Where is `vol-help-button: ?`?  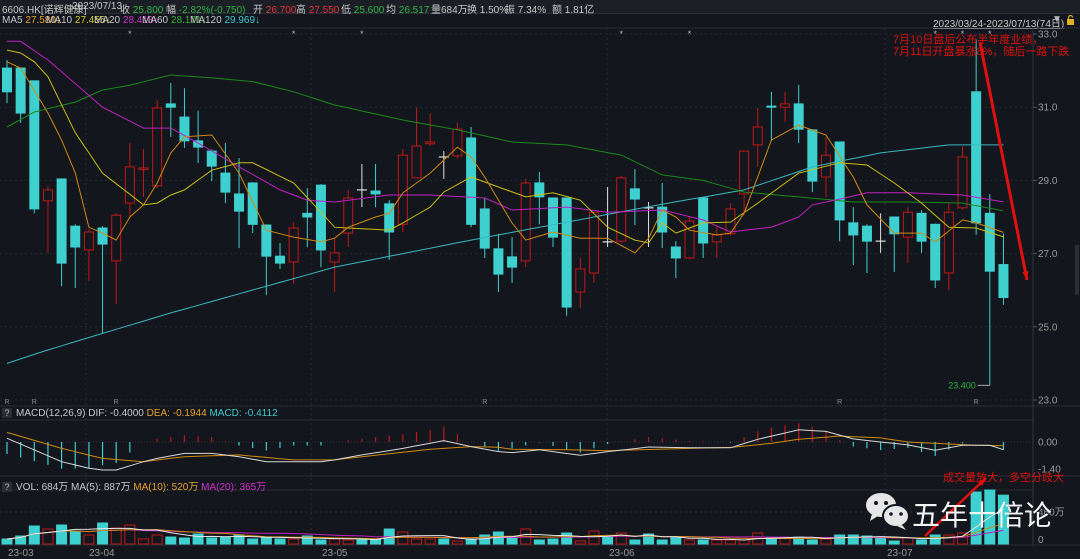
vol-help-button: ? is located at coordinates (7, 487).